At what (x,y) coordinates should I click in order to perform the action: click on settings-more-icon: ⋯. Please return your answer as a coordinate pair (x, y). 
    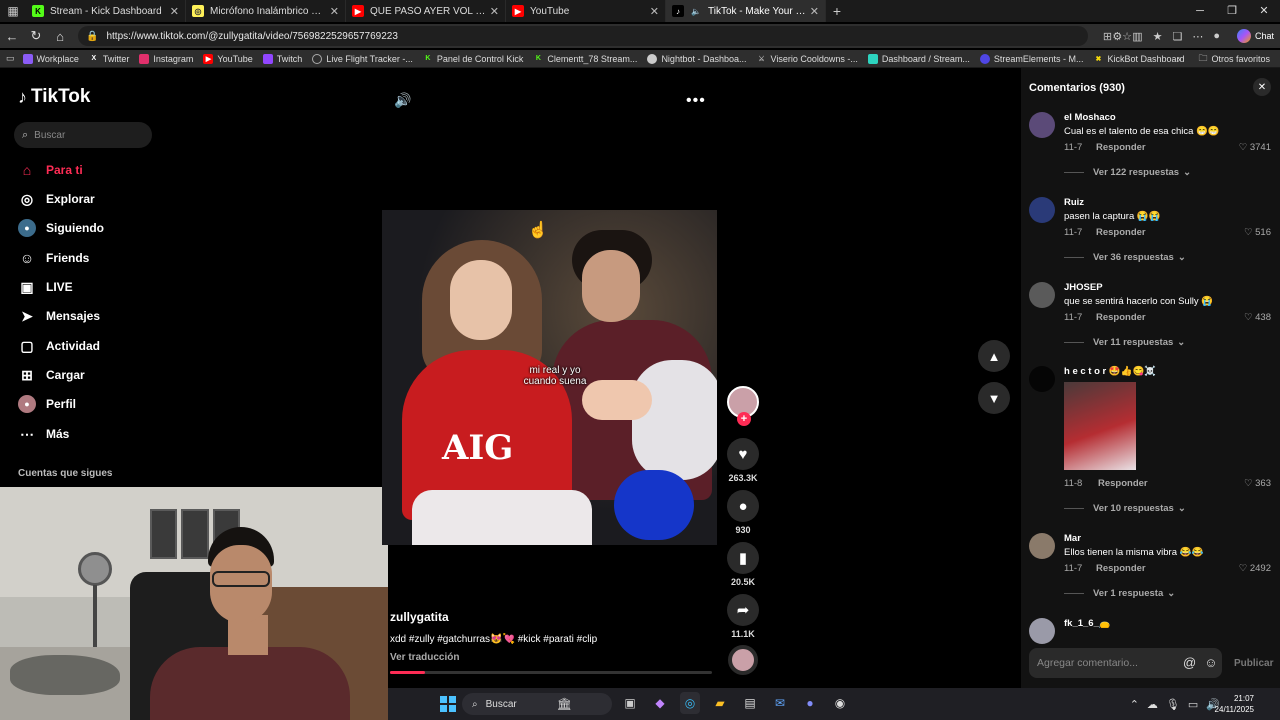
    Looking at the image, I should click on (1197, 36).